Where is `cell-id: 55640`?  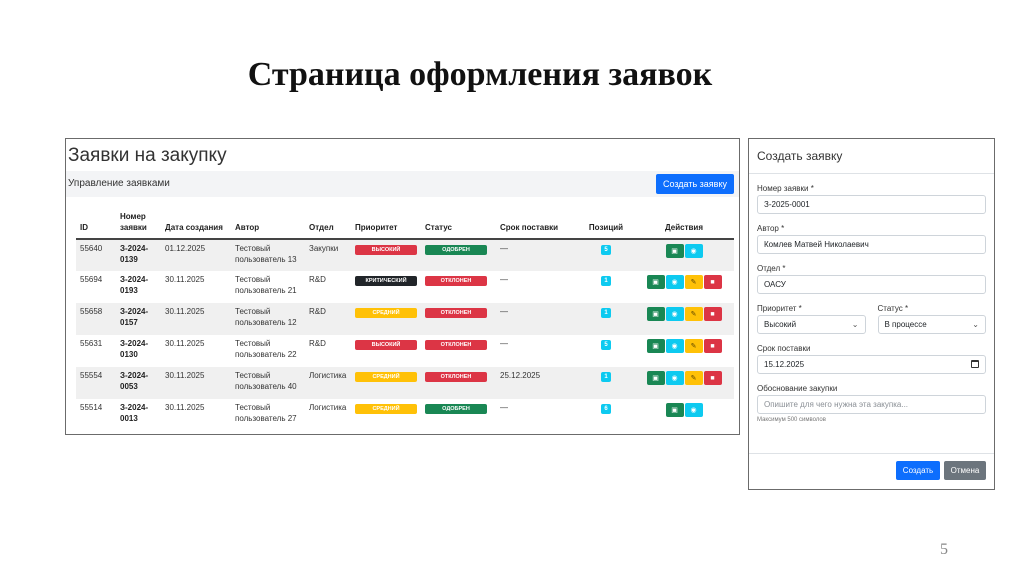 cell-id: 55640 is located at coordinates (96, 255).